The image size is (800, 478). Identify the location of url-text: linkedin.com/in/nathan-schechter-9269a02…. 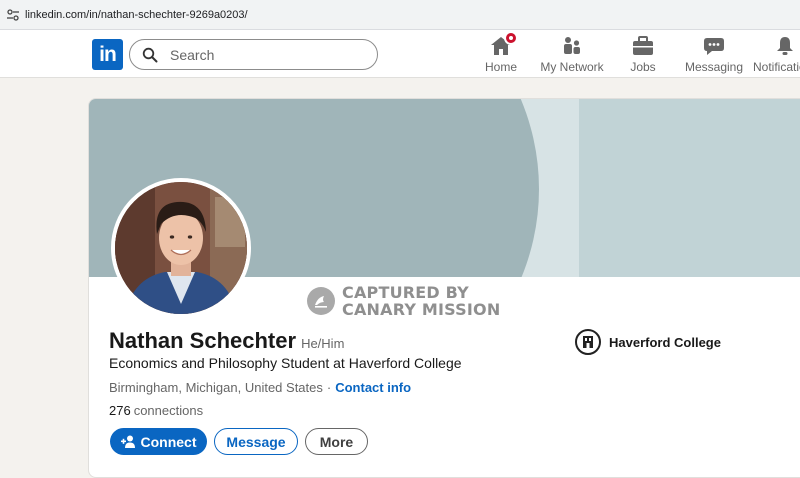
(136, 15).